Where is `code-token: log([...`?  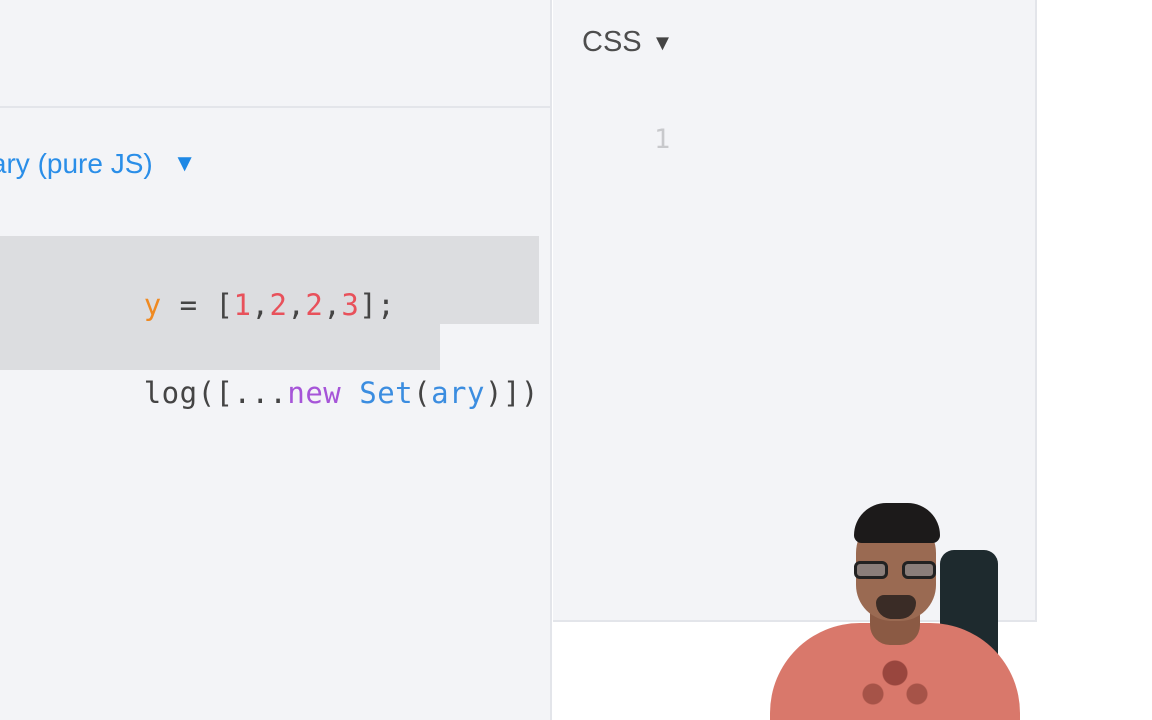 code-token: log([... is located at coordinates (215, 393).